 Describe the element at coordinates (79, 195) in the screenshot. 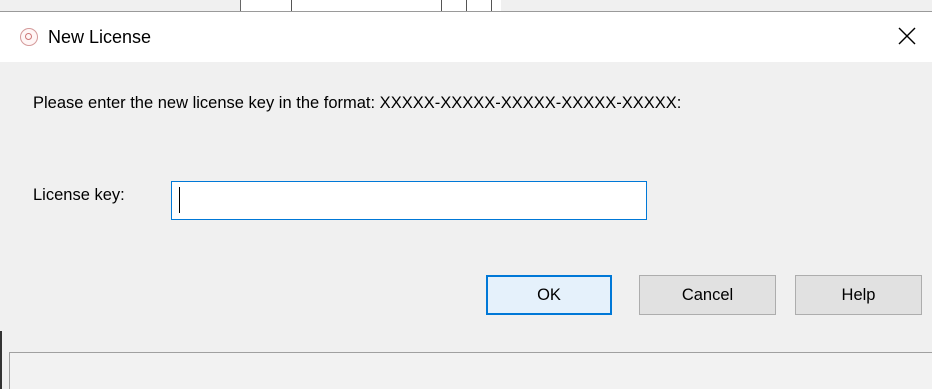

I see `license-key-label: License key:` at that location.